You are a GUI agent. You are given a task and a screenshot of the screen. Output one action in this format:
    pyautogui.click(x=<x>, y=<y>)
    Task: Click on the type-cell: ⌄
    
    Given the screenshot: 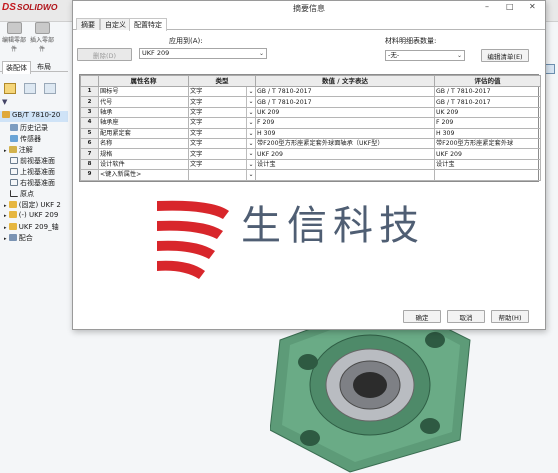 What is the action you would take?
    pyautogui.click(x=222, y=175)
    